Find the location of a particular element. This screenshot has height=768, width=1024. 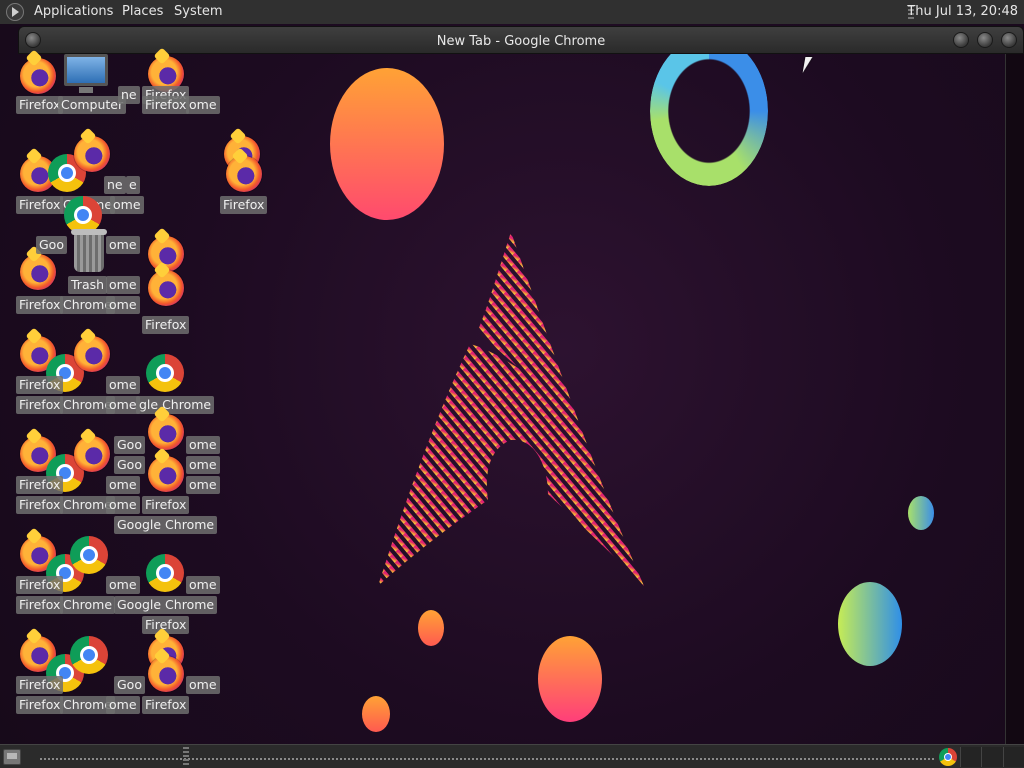

window-title: New Tab - Google Chrome is located at coordinates (521, 41).